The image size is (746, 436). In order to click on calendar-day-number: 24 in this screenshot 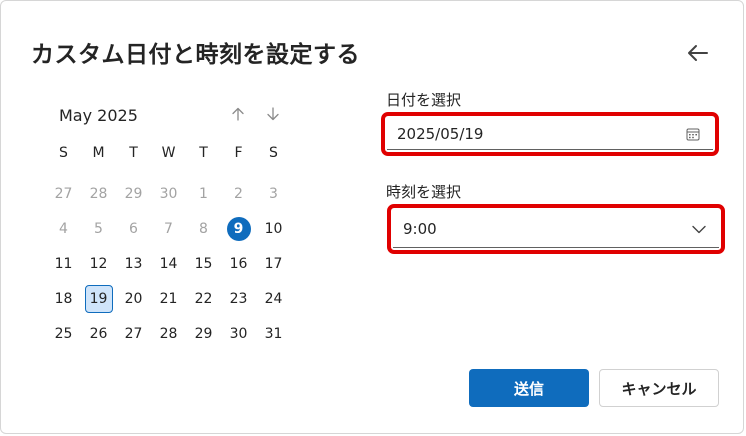, I will do `click(273, 298)`.